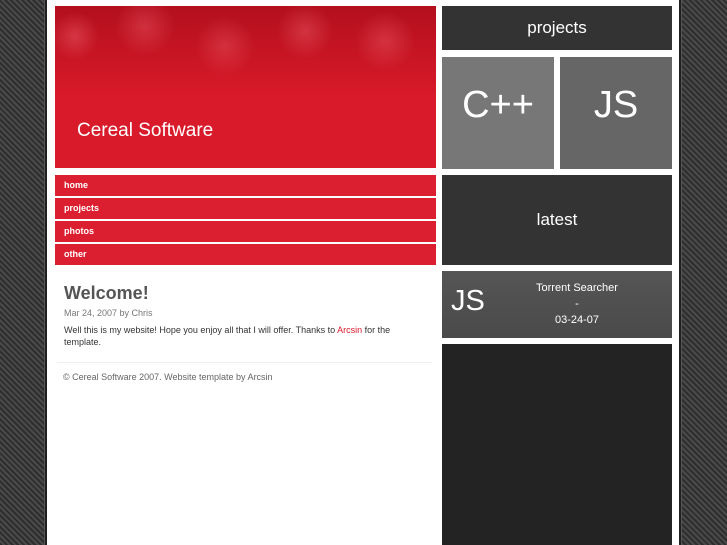 Image resolution: width=727 pixels, height=545 pixels. I want to click on nav-item-home: home, so click(245, 186).